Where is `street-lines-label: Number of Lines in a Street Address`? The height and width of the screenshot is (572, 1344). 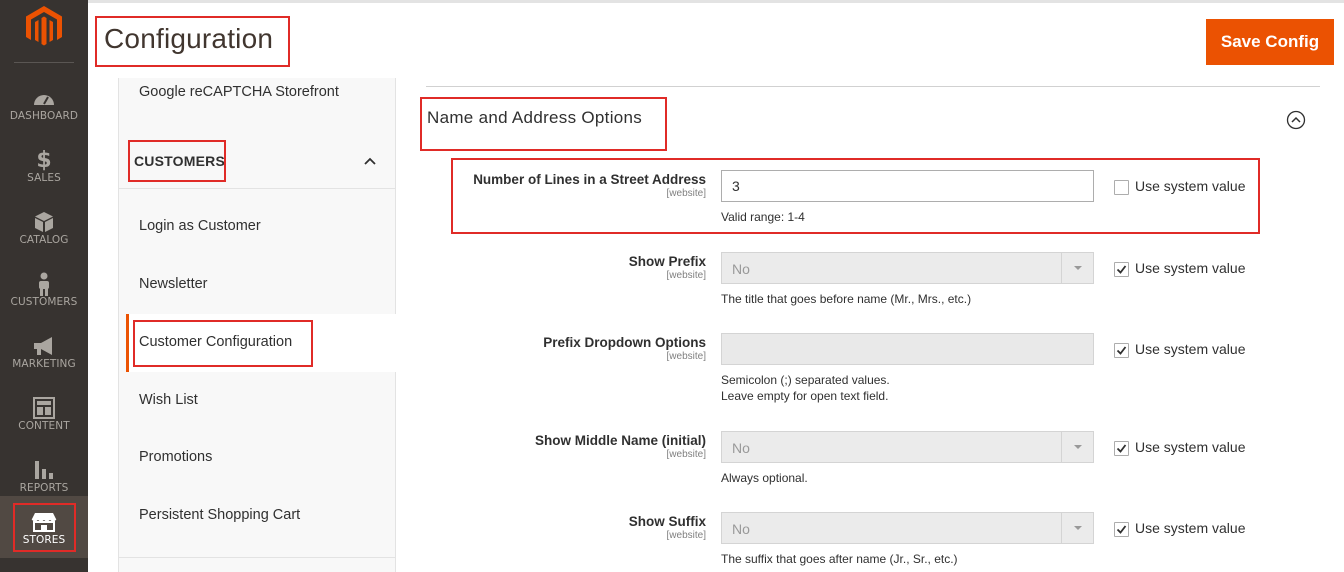 street-lines-label: Number of Lines in a Street Address is located at coordinates (589, 179).